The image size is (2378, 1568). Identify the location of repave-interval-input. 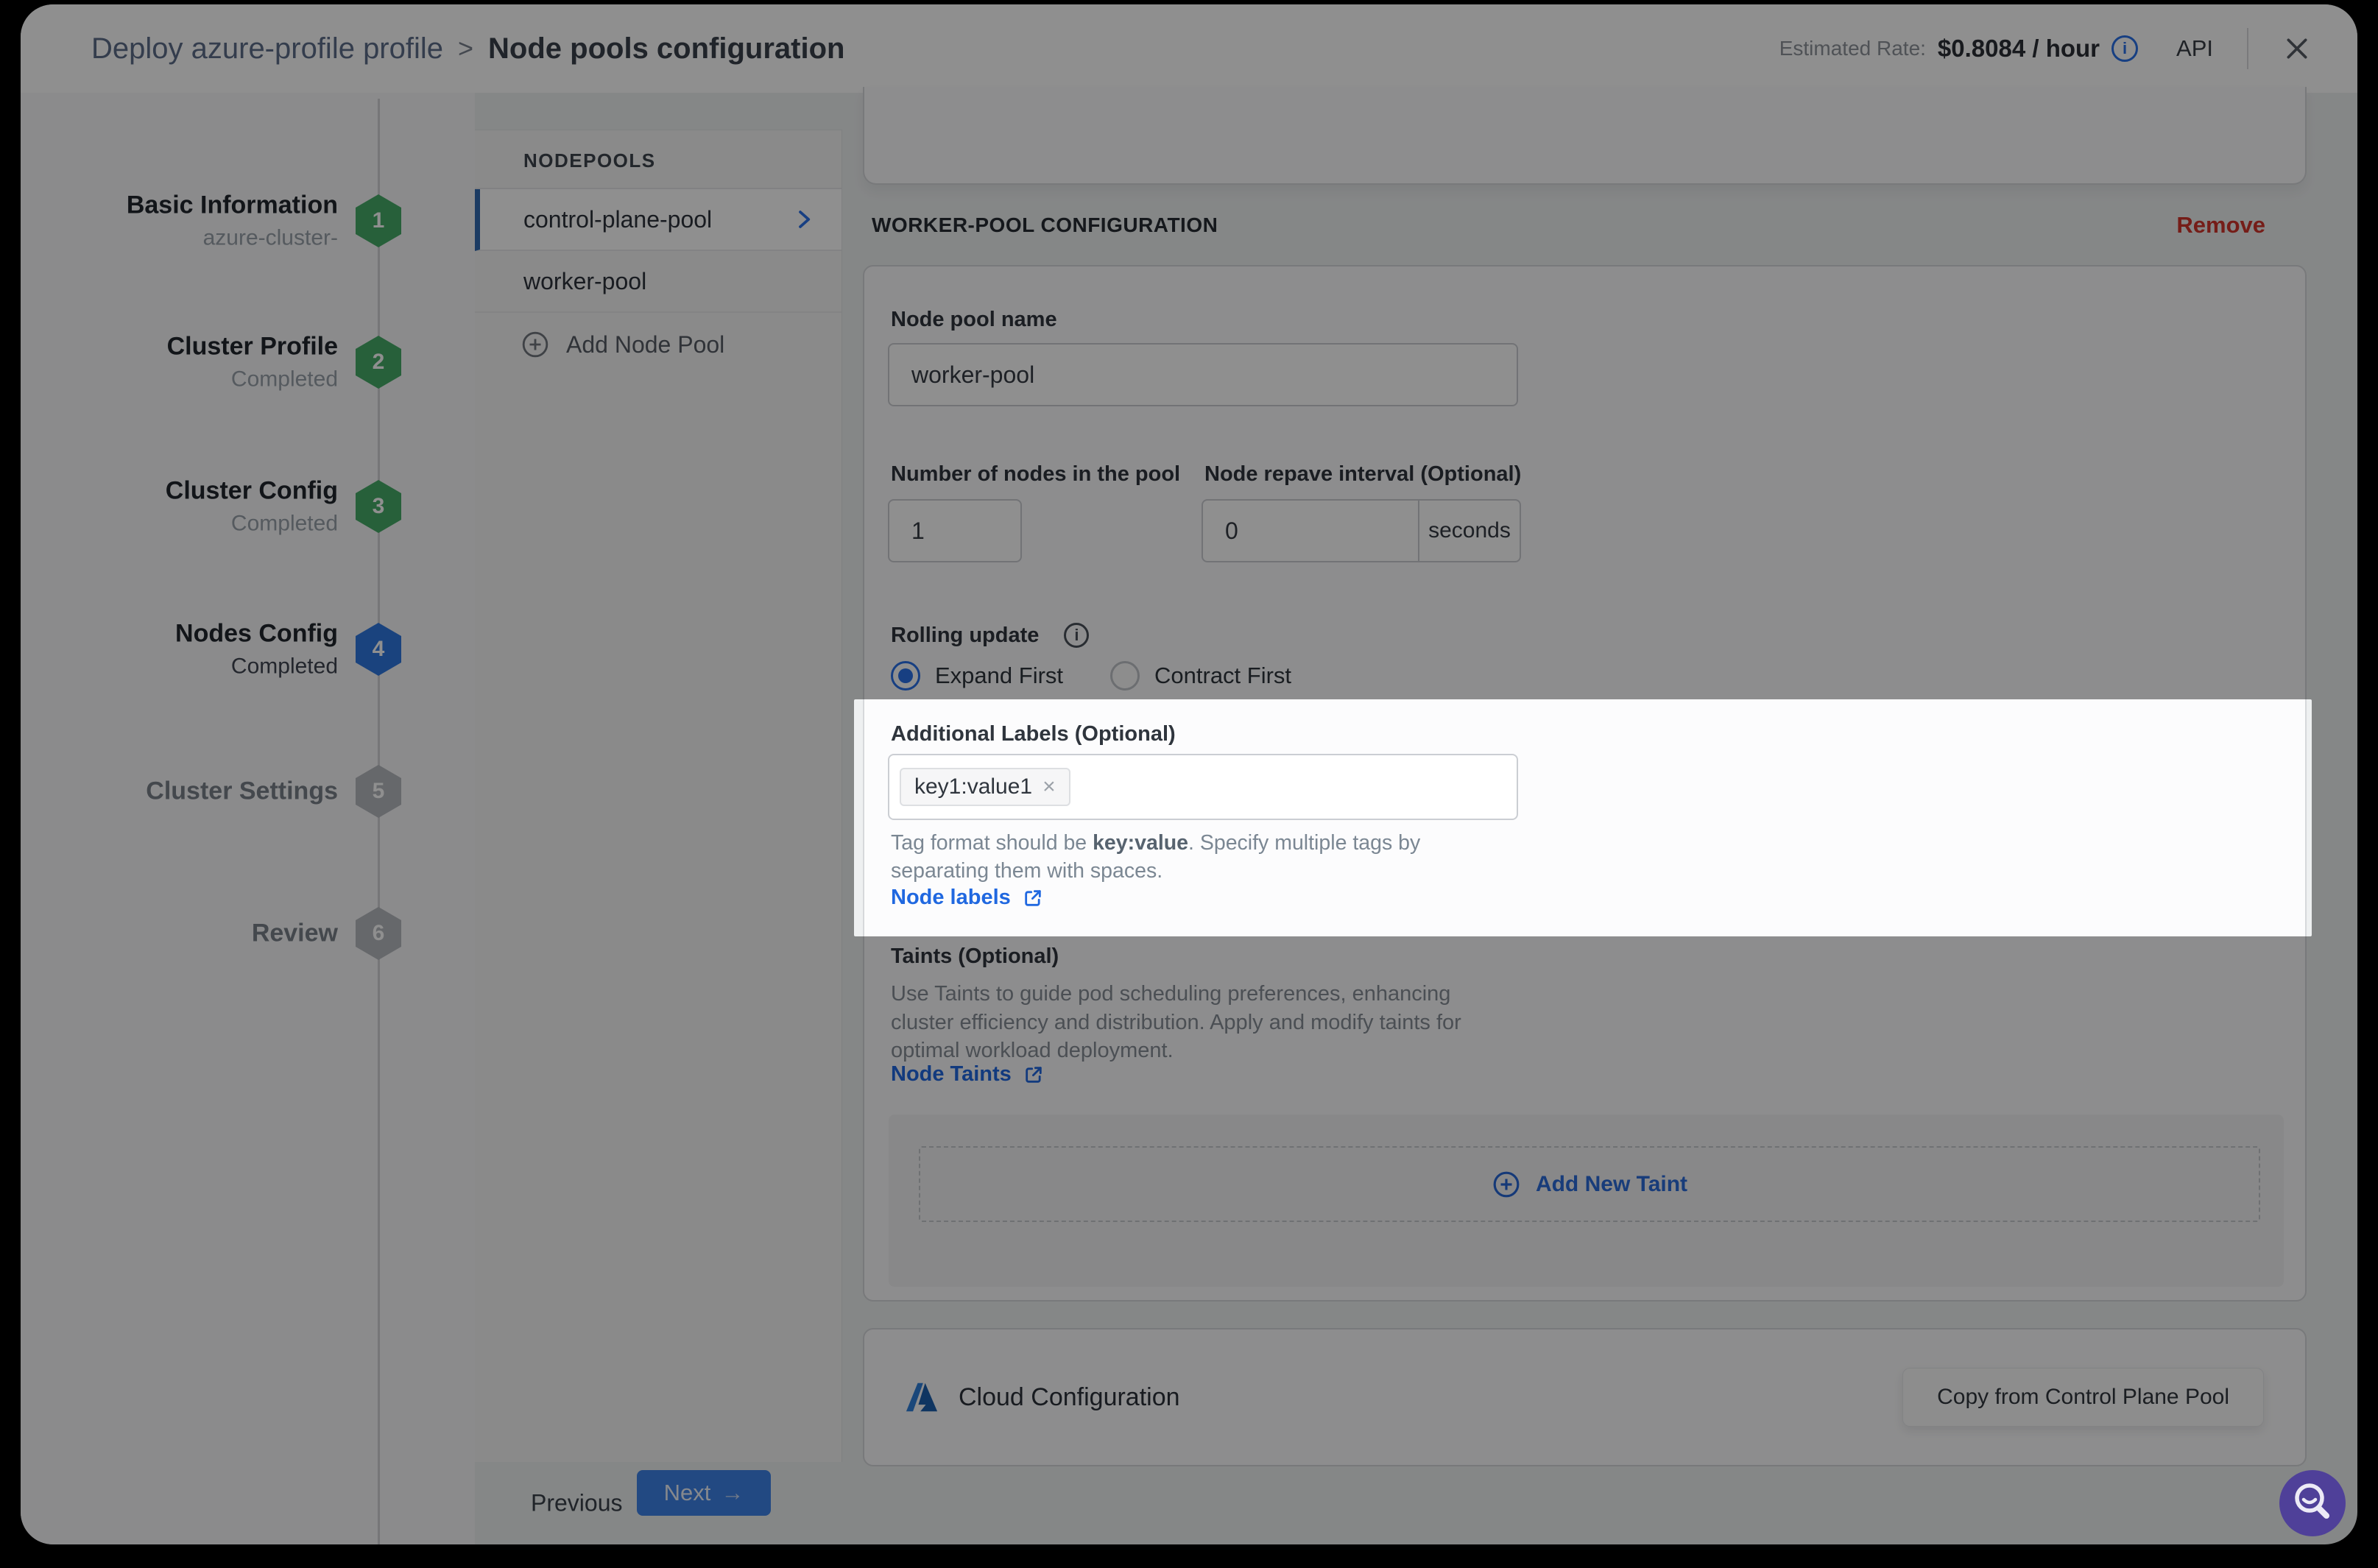
(1310, 531).